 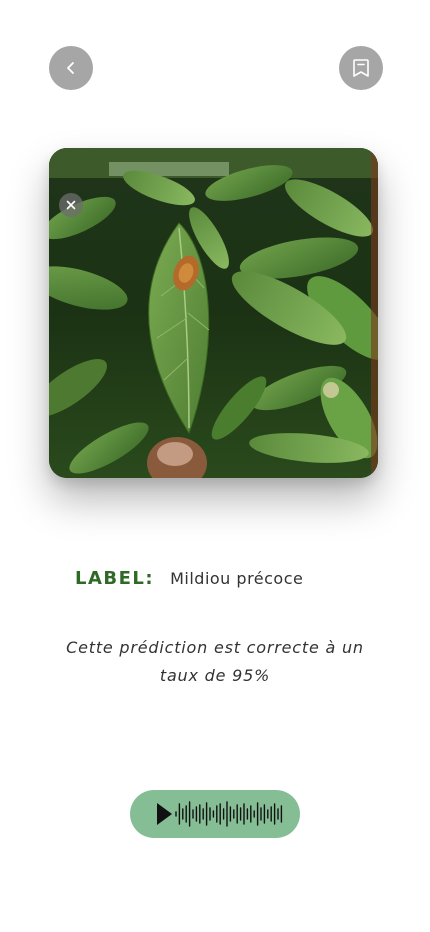 I want to click on label-value: Mildiou précoce, so click(x=237, y=578).